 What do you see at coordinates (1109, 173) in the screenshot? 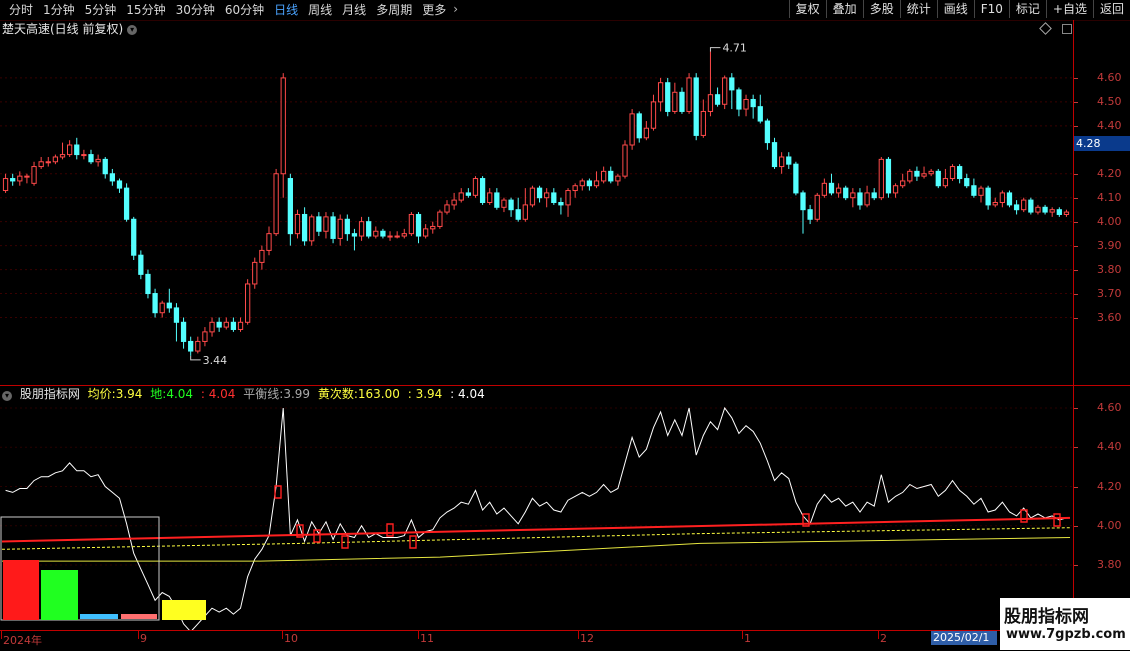
I see `price-axis-label: 4.20` at bounding box center [1109, 173].